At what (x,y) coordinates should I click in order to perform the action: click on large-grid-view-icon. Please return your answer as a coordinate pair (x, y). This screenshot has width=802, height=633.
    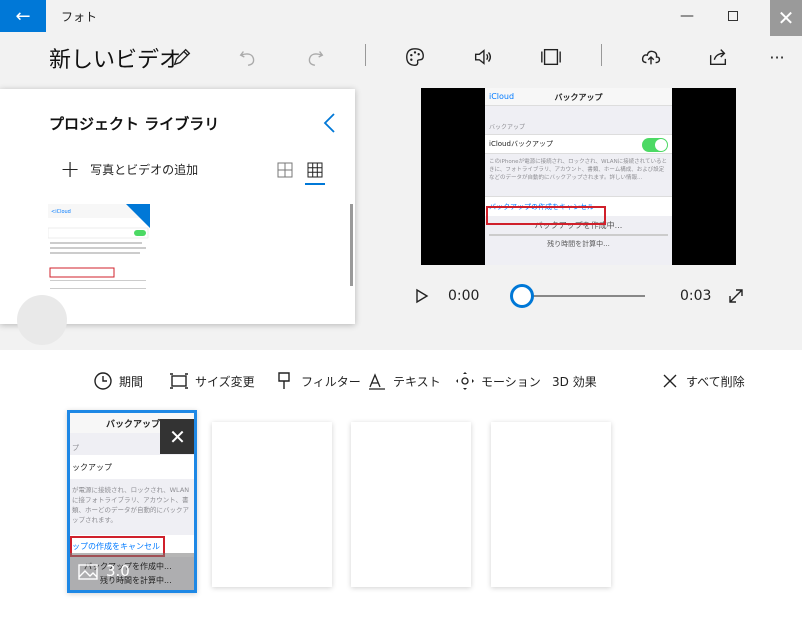
    Looking at the image, I should click on (285, 170).